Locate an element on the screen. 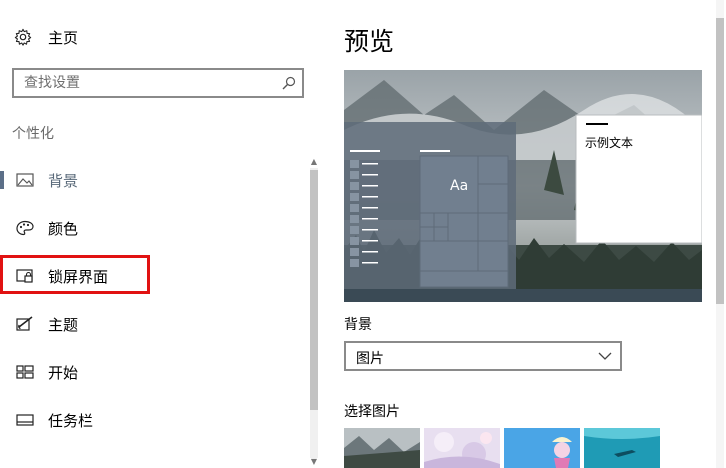 The width and height of the screenshot is (726, 468). palette-icon is located at coordinates (25, 228).